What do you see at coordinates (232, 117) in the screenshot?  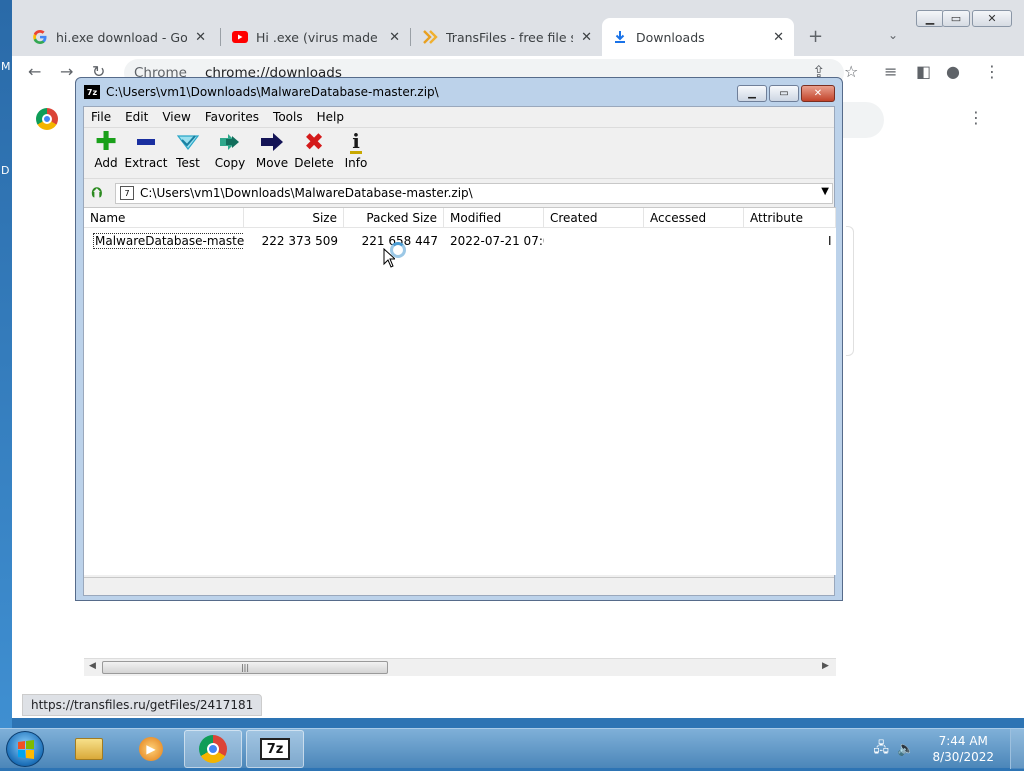 I see `menu-favorites: Favorites` at bounding box center [232, 117].